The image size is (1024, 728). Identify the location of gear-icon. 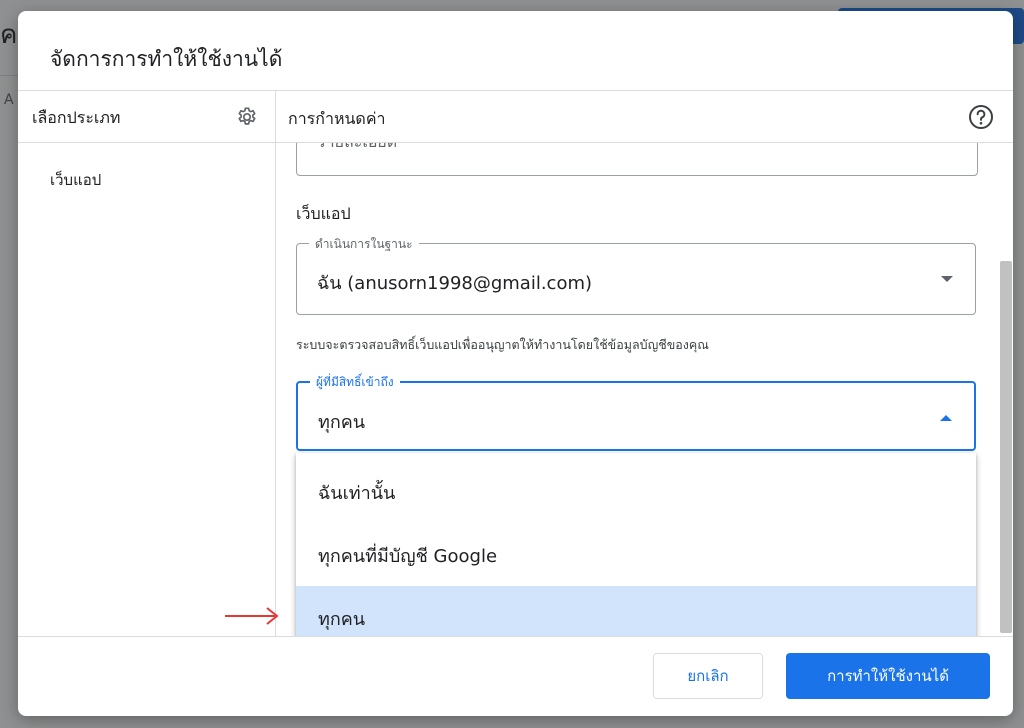
(247, 117).